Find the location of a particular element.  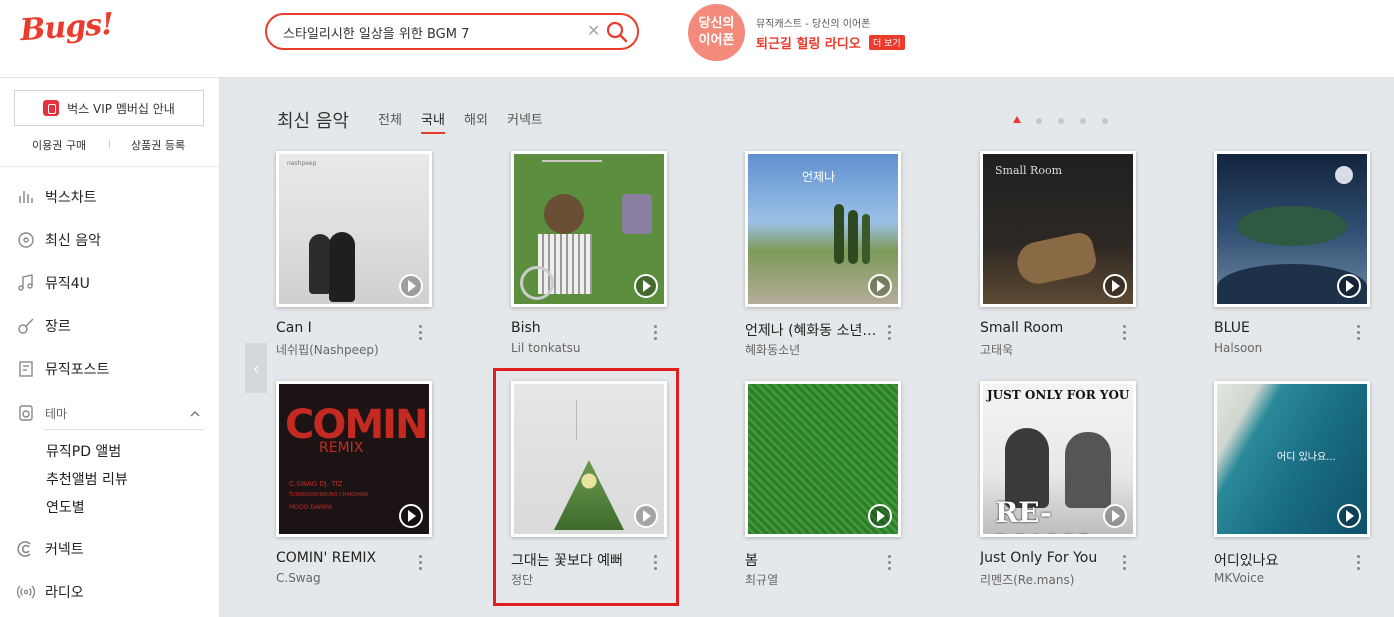

vip-membership-button: 벅스 VIP 멤버십 안내 is located at coordinates (109, 108).